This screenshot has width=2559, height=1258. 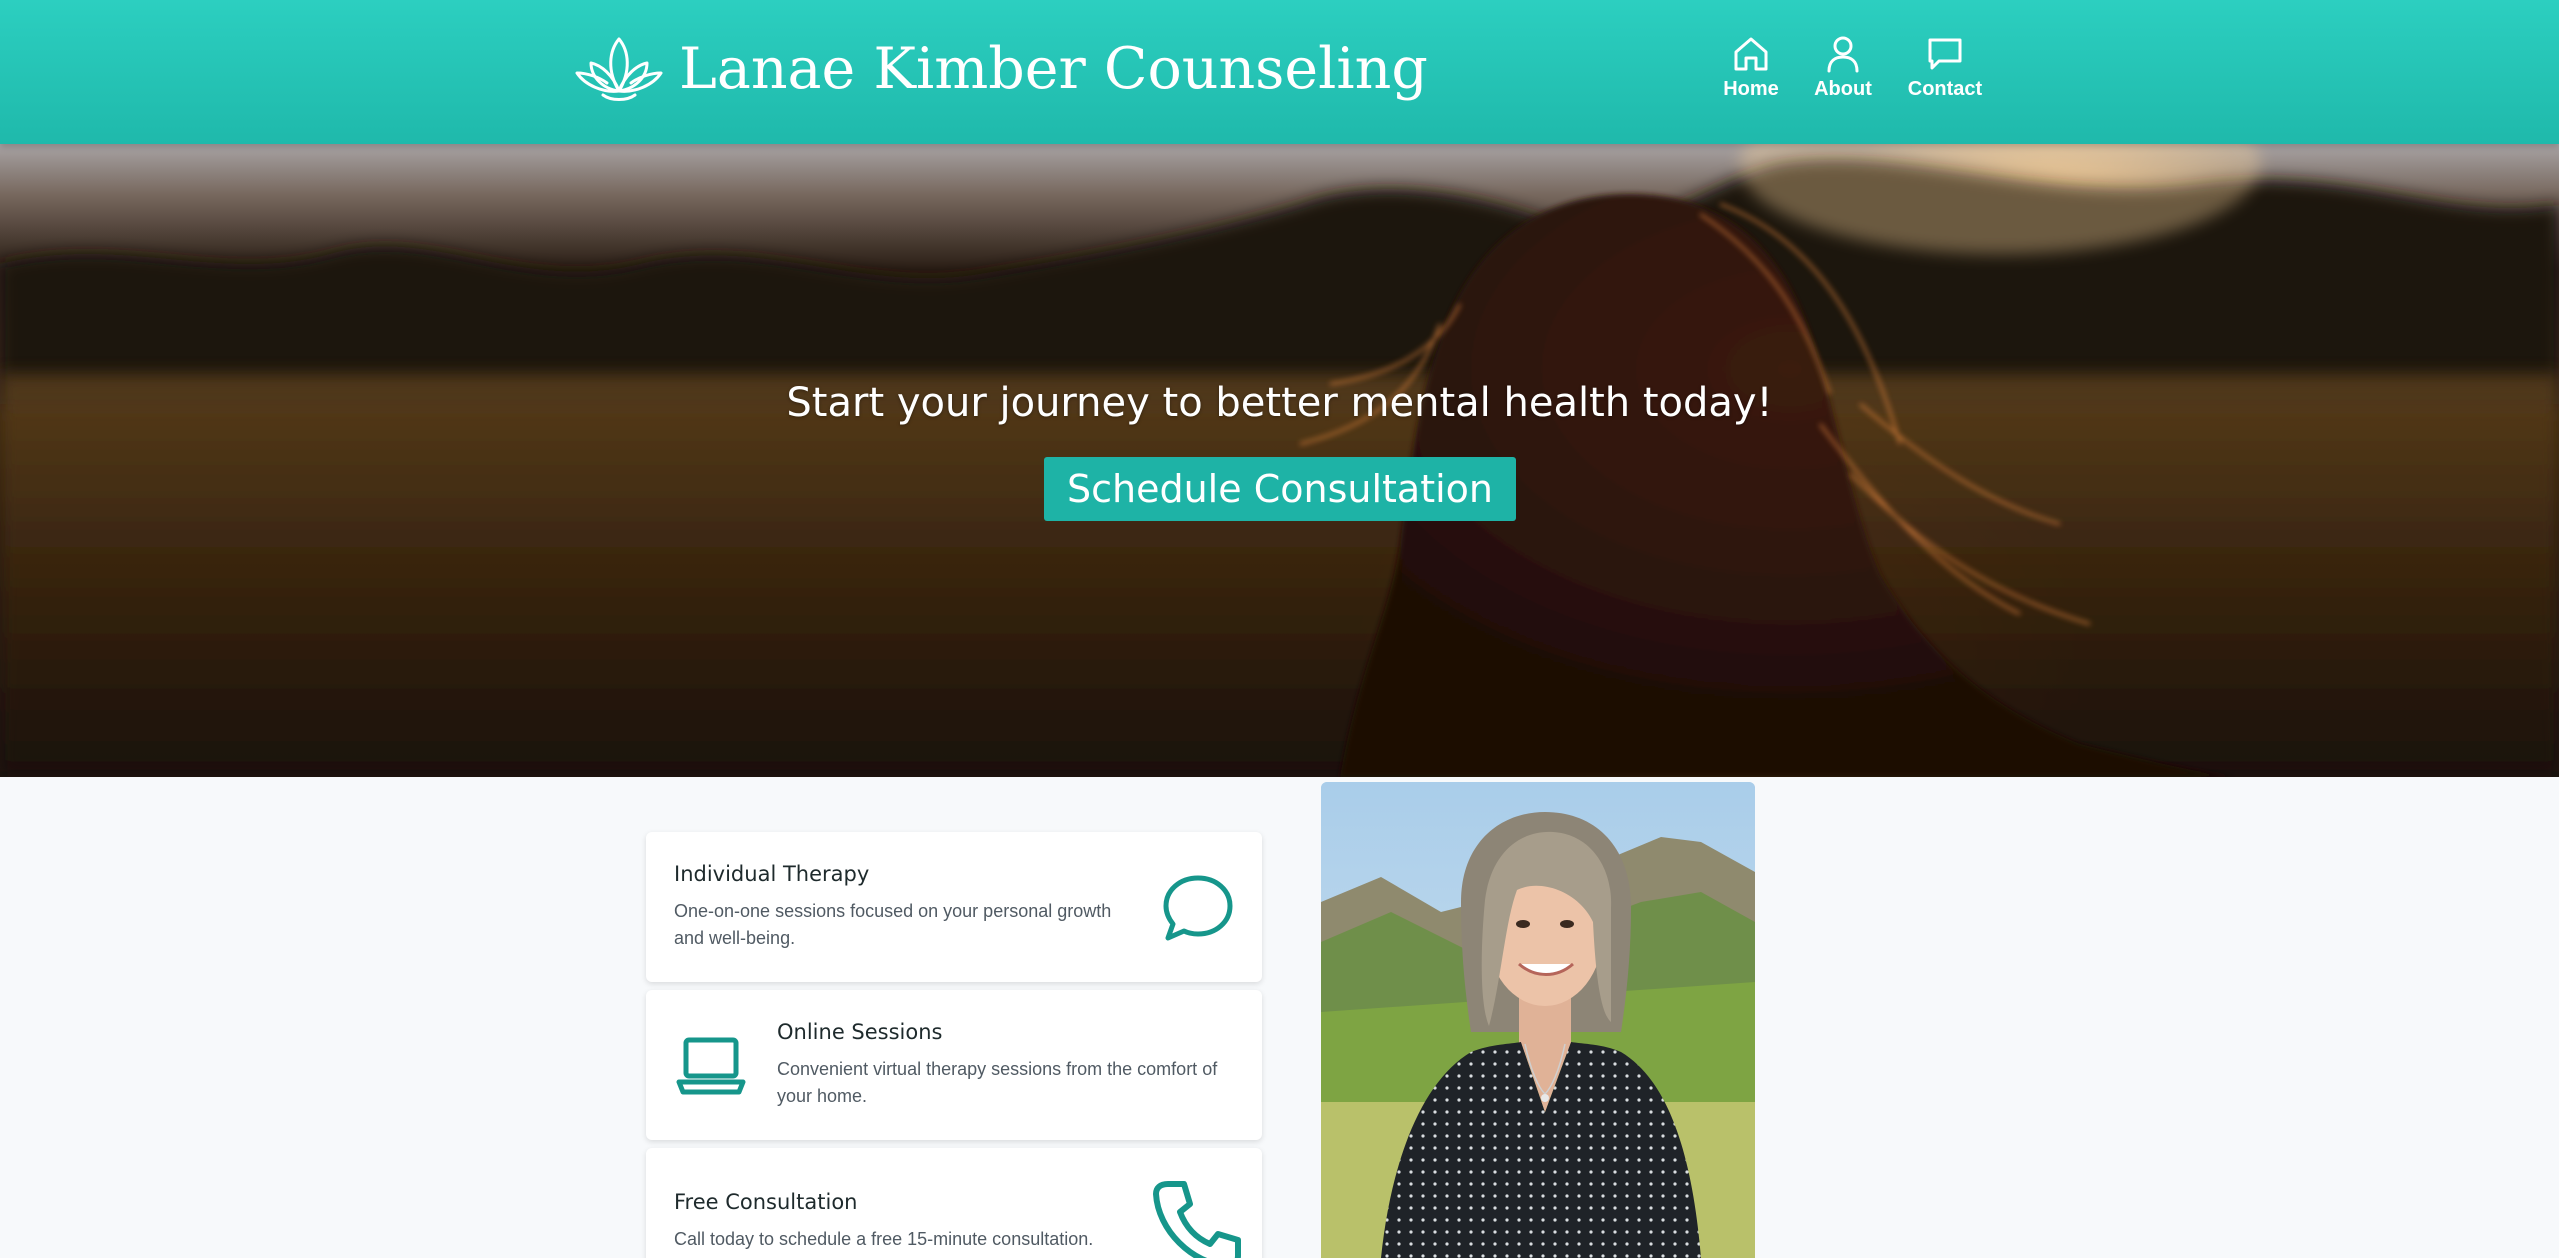 What do you see at coordinates (711, 1066) in the screenshot?
I see `laptop-icon` at bounding box center [711, 1066].